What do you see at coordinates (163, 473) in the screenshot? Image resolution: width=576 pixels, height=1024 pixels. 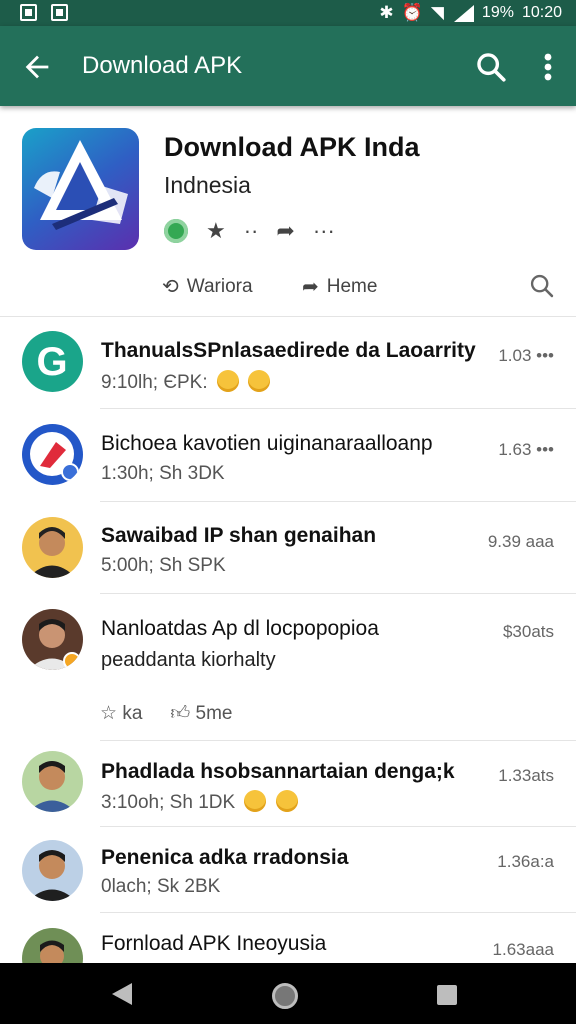 I see `list-item-meta: 1:30h; Sh 3DK` at bounding box center [163, 473].